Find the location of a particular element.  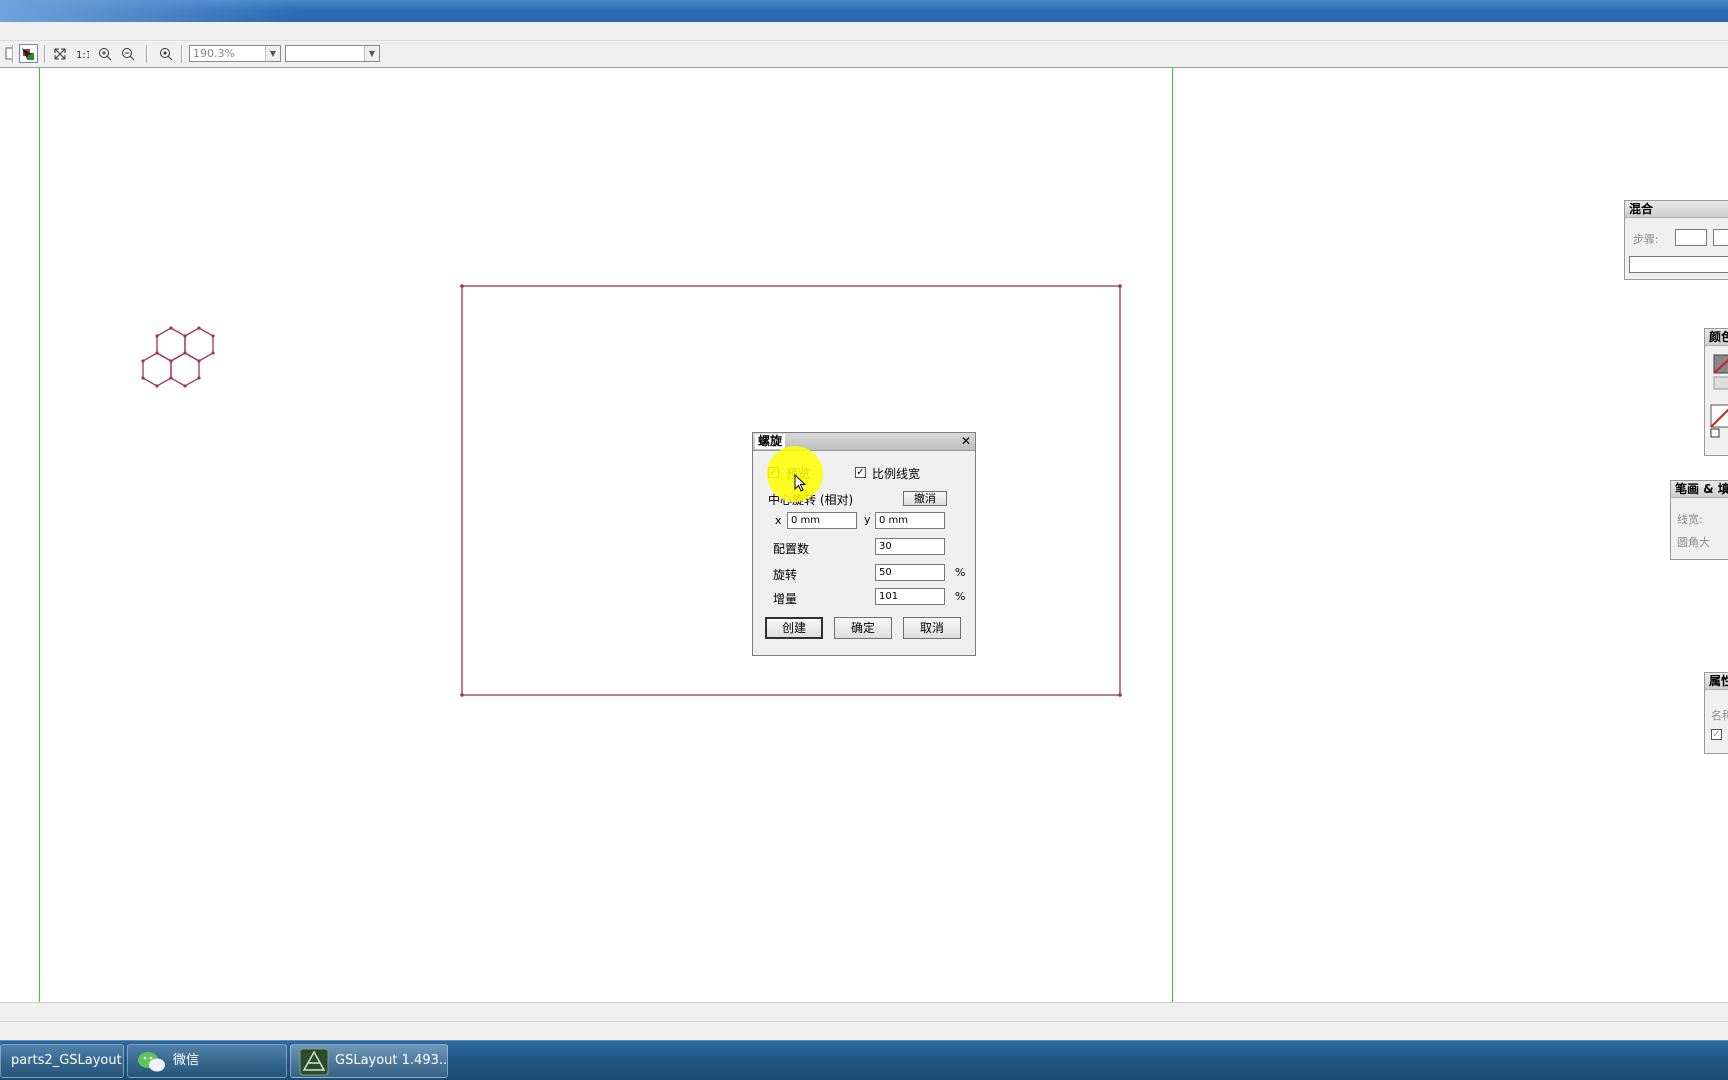

gslayout-app-icon is located at coordinates (314, 1062).